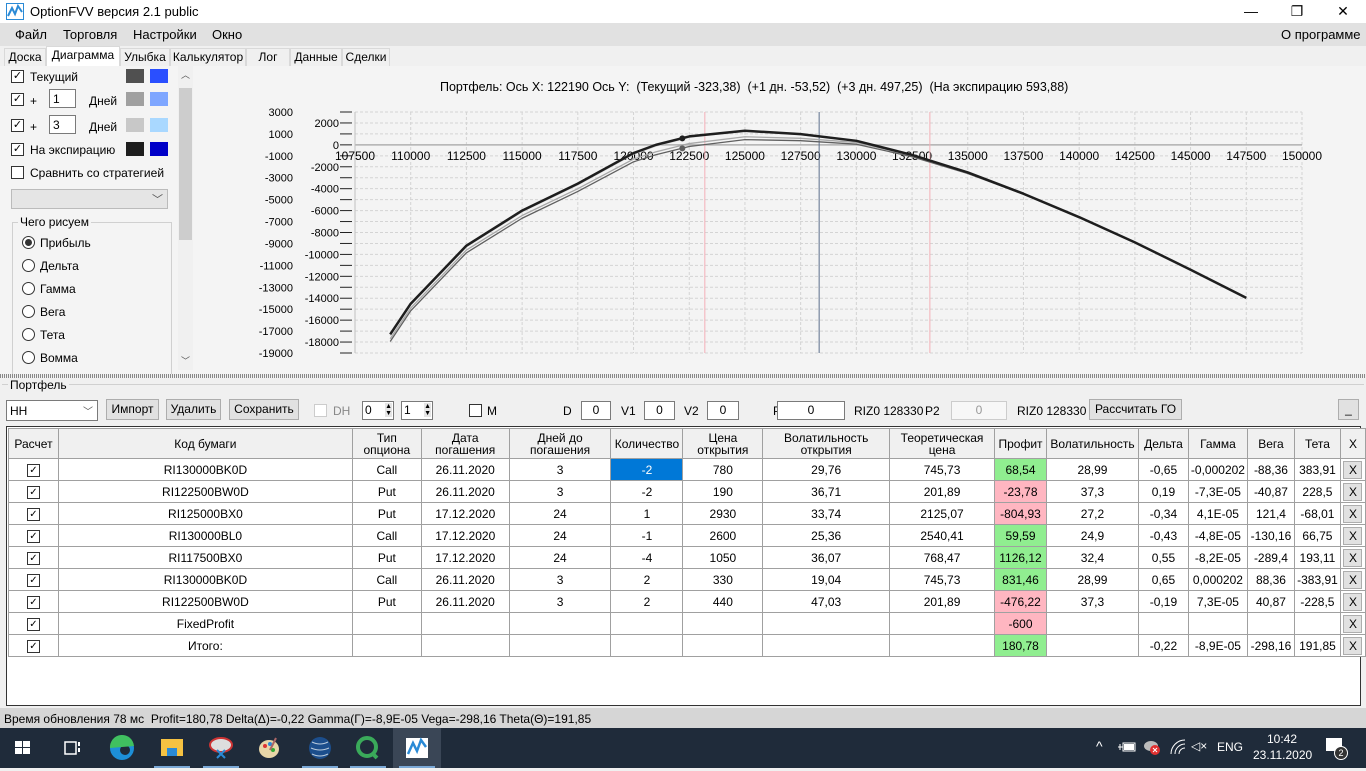 The height and width of the screenshot is (771, 1366). Describe the element at coordinates (1020, 443) in the screenshot. I see `column-header: Профит` at that location.